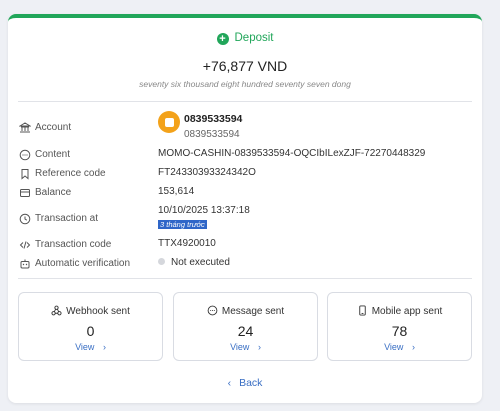 This screenshot has width=500, height=411. Describe the element at coordinates (212, 310) in the screenshot. I see `message-icon` at that location.